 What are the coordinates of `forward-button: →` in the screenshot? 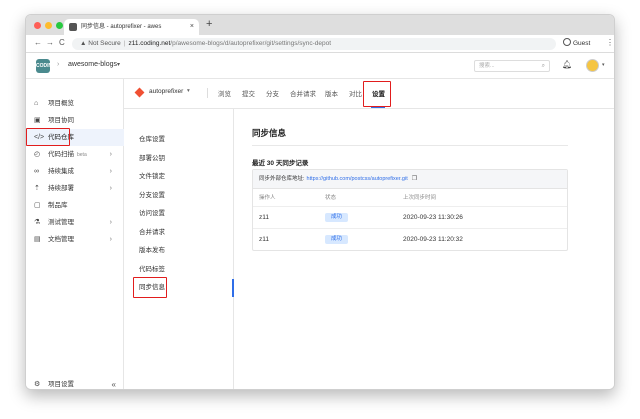 It's located at (50, 42).